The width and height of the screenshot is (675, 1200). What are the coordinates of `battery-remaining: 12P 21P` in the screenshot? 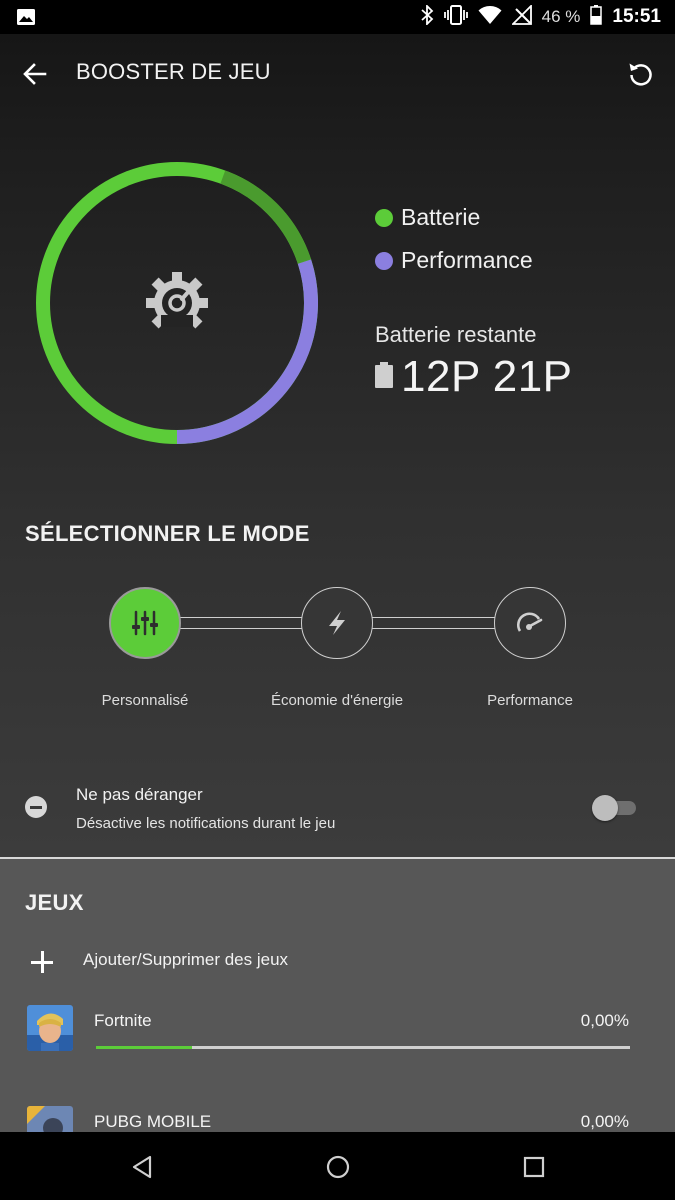 It's located at (474, 377).